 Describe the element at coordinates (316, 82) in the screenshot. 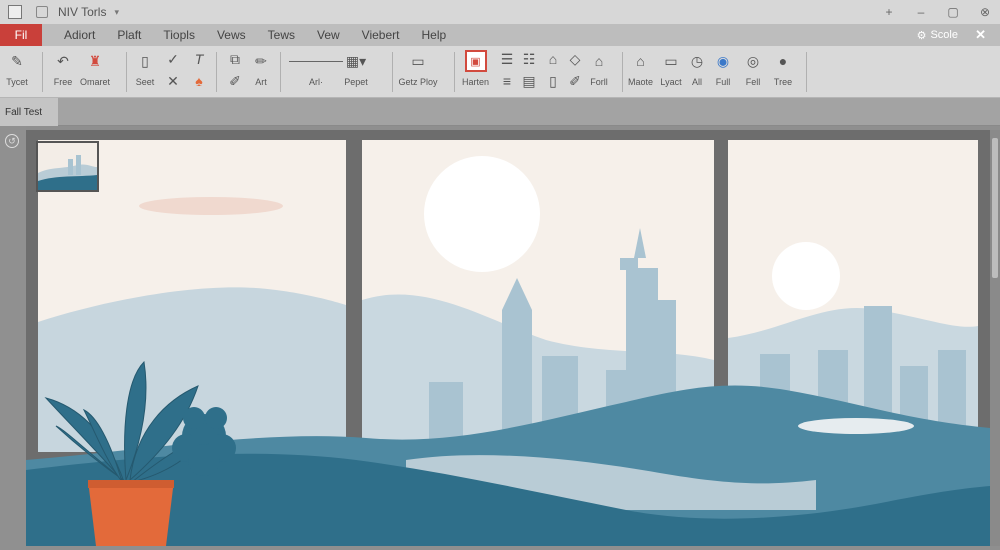

I see `arl-label: Arl·` at that location.